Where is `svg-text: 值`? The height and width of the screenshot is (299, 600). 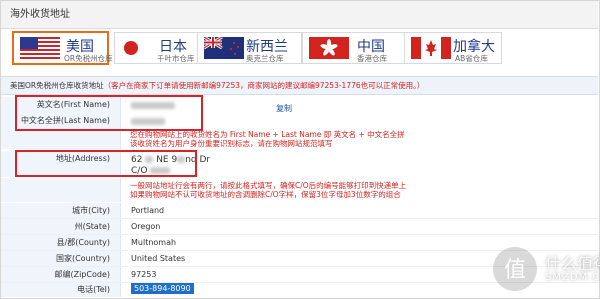 svg-text: 值 is located at coordinates (515, 270).